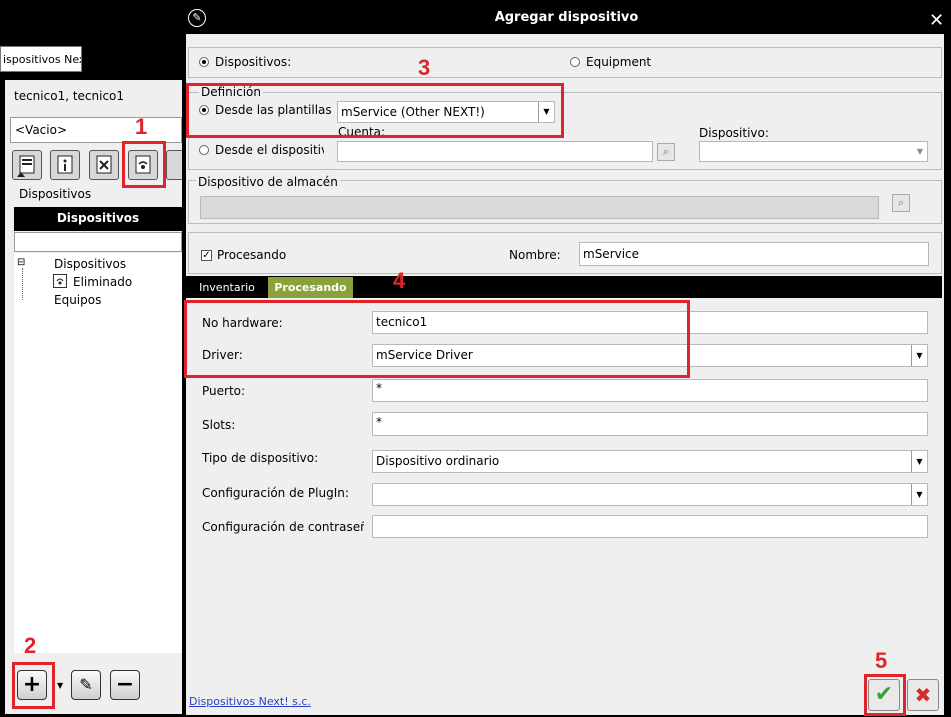  I want to click on slots-input: *, so click(650, 424).